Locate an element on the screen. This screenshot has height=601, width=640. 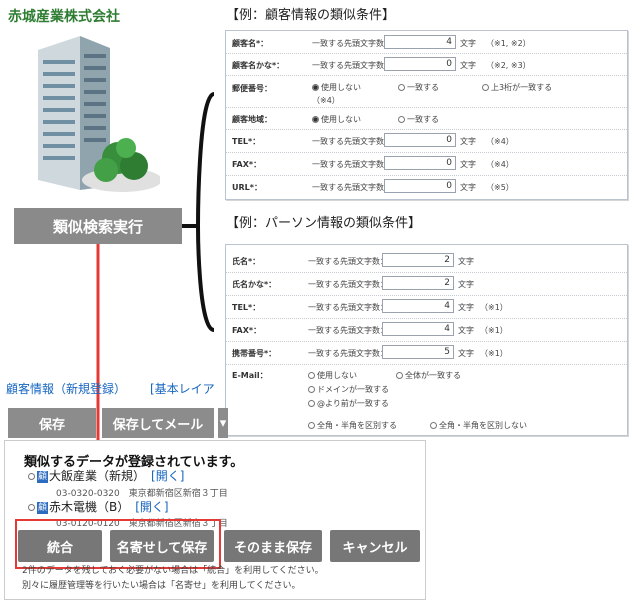
customer-region-row: 顧客地域： 使用しない 一致する is located at coordinates (426, 118).